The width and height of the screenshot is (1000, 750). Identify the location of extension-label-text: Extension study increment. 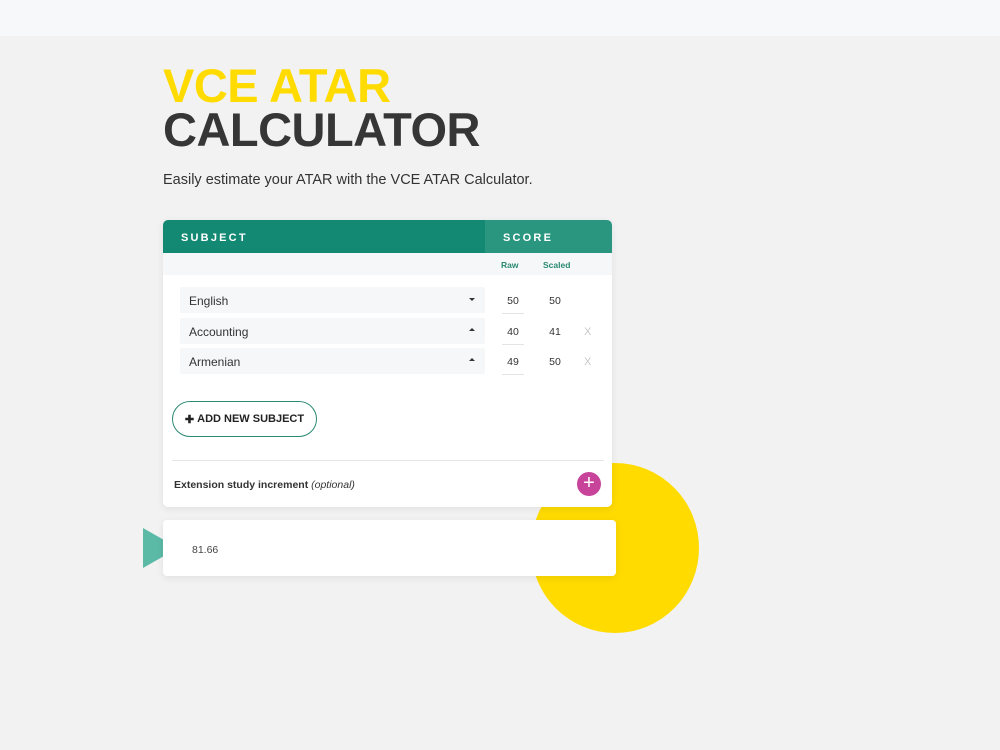
(241, 485).